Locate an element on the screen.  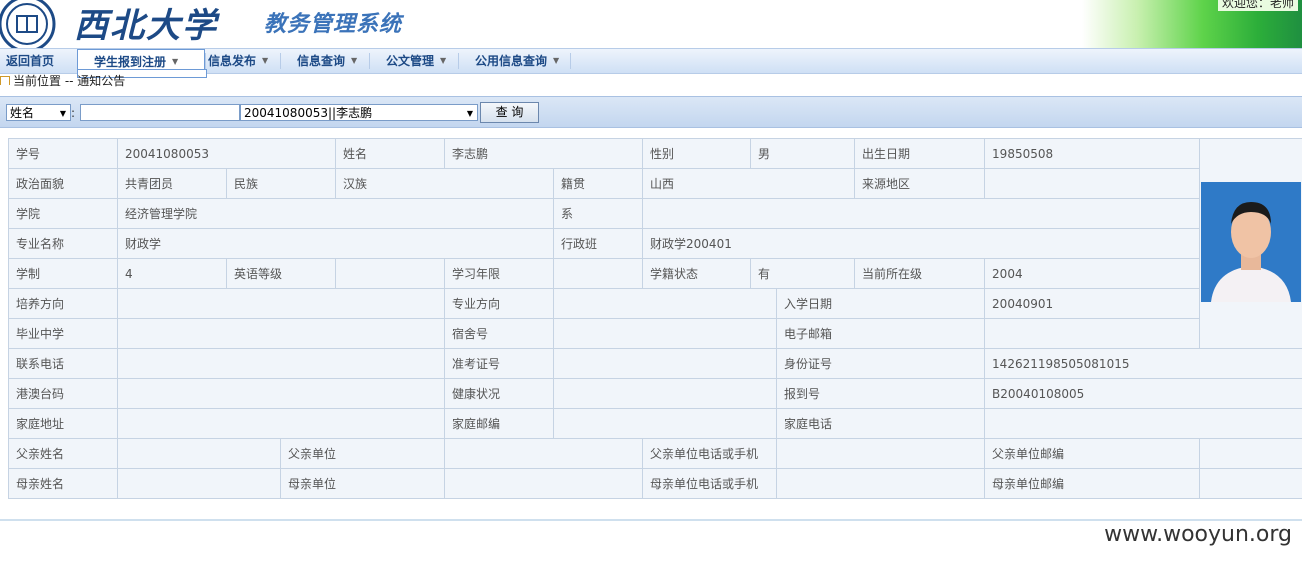
table-row: 港澳台码 健康状况 报到号 B20040108005 is located at coordinates (655, 393).